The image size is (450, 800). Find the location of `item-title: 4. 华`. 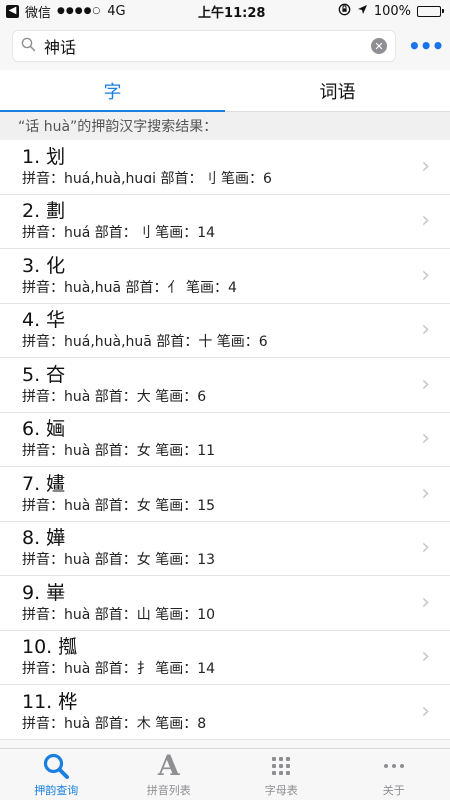

item-title: 4. 华 is located at coordinates (44, 320).